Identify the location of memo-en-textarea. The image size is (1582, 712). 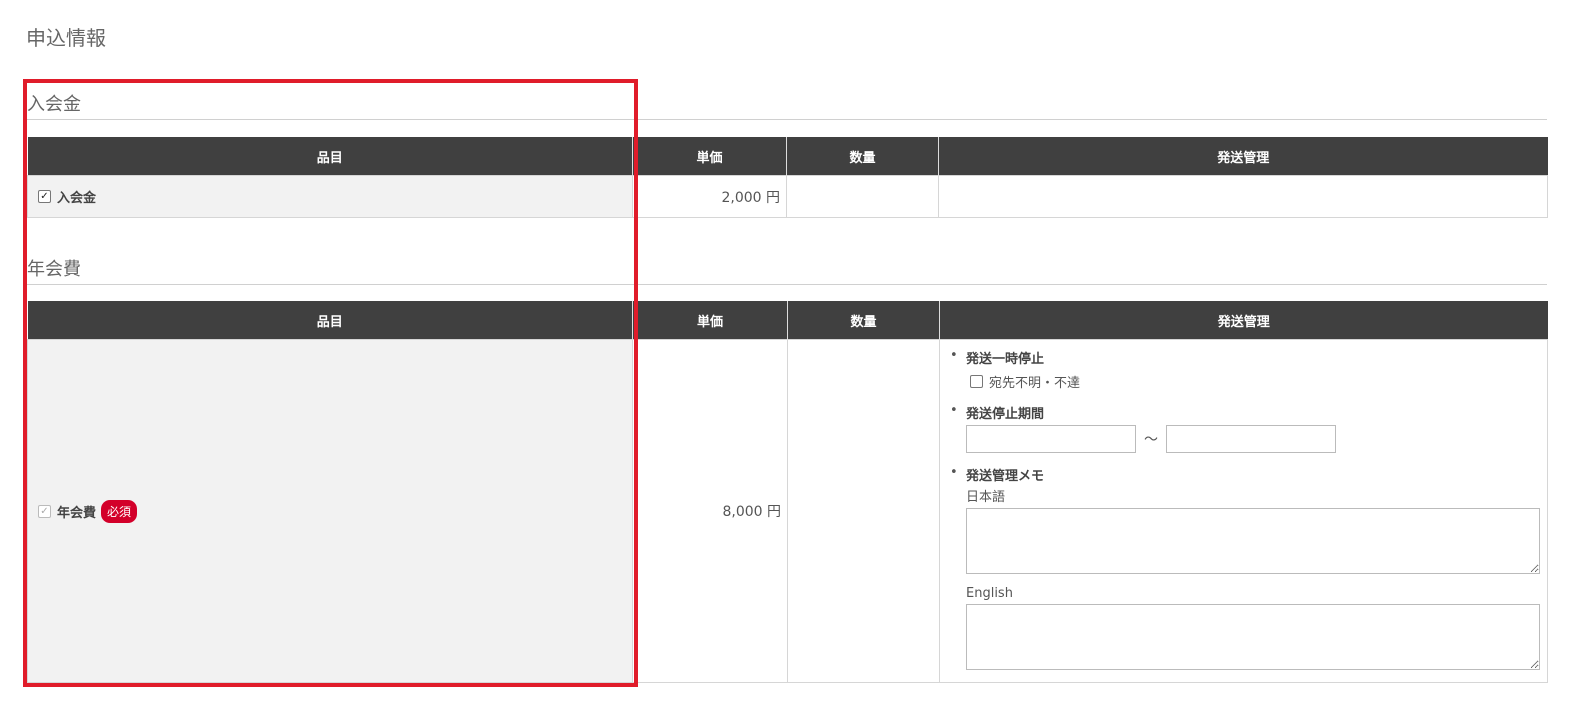
(1253, 637).